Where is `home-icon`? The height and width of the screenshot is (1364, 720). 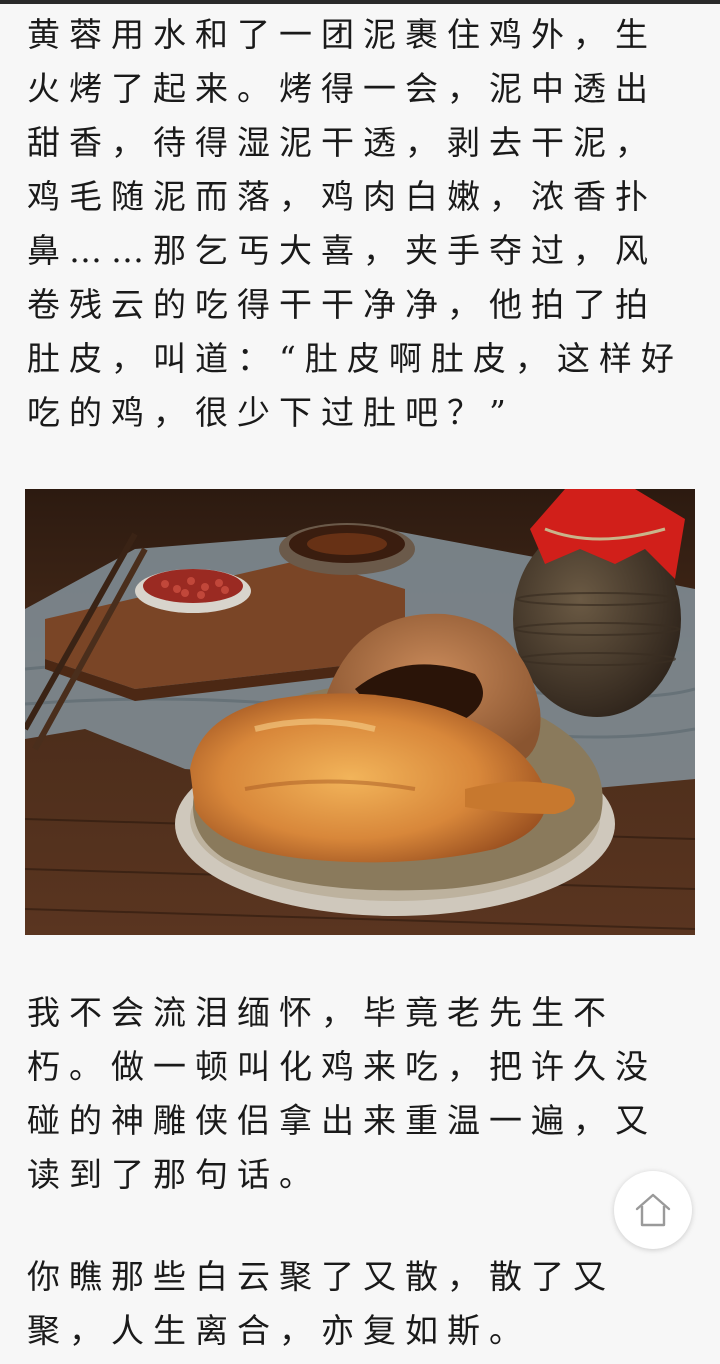
home-icon is located at coordinates (653, 1210).